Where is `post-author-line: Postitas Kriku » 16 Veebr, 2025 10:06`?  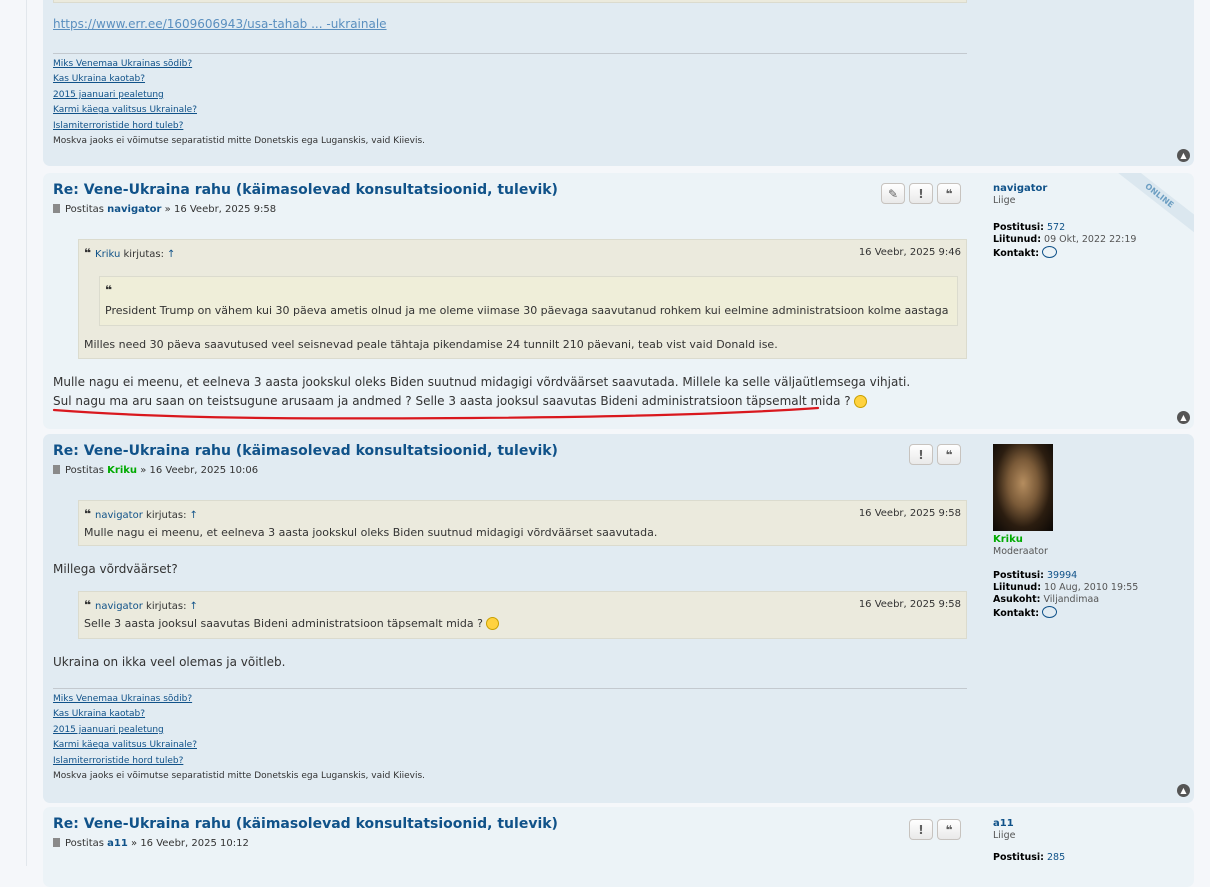 post-author-line: Postitas Kriku » 16 Veebr, 2025 10:06 is located at coordinates (155, 470).